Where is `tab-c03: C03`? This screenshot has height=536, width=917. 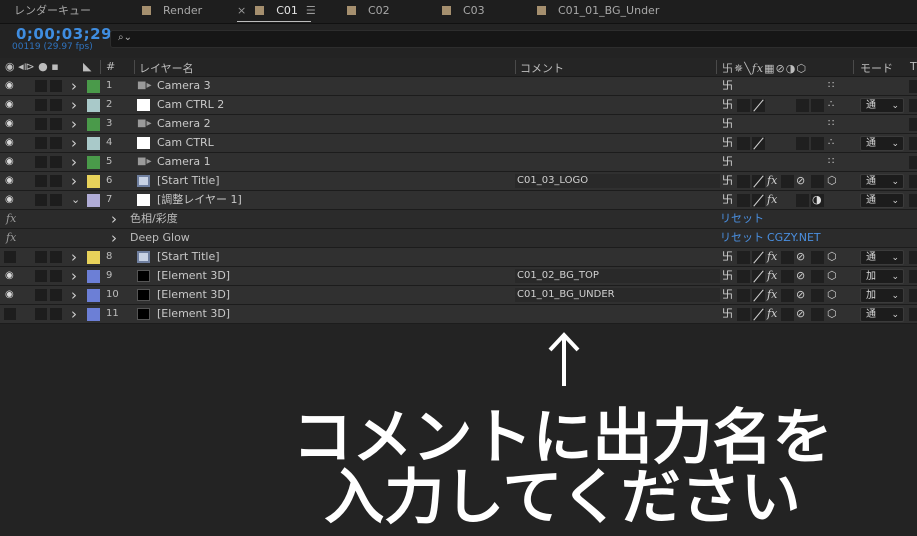 tab-c03: C03 is located at coordinates (463, 12).